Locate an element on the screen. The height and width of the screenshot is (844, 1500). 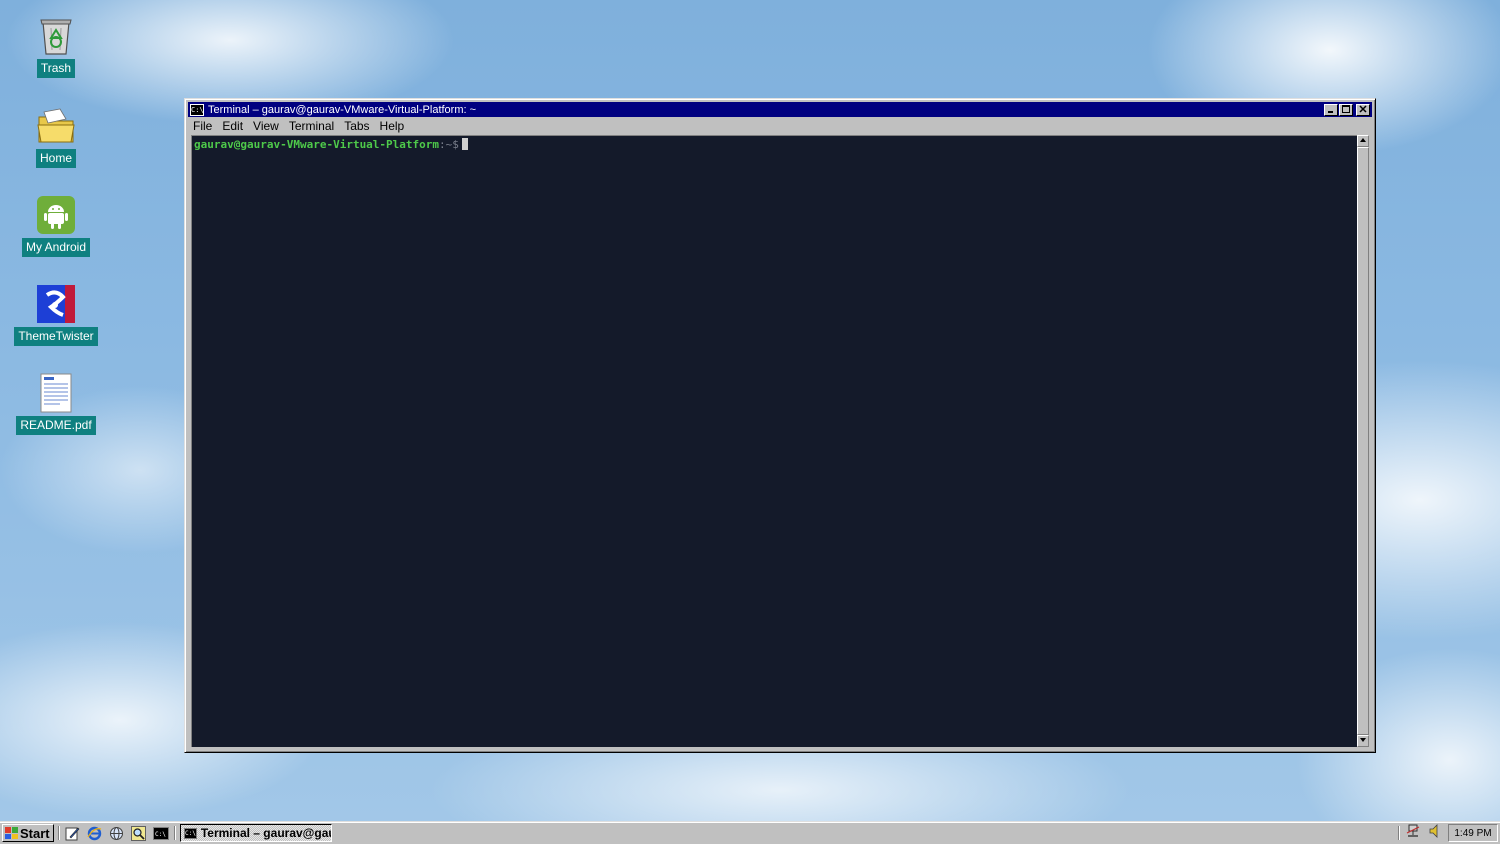
text-cursor is located at coordinates (464, 144).